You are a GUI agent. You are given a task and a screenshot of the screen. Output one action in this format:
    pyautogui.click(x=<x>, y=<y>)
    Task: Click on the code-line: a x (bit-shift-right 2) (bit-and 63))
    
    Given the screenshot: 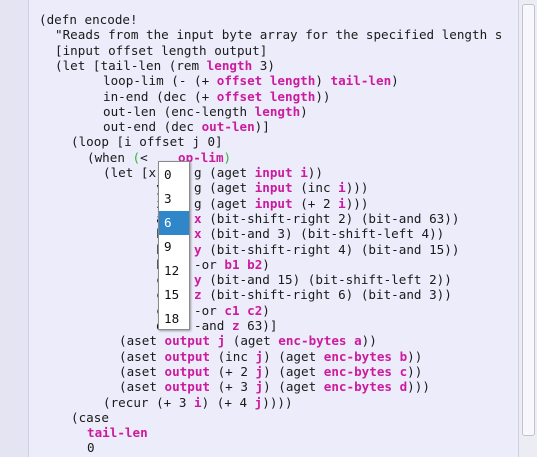 What is the action you would take?
    pyautogui.click(x=281, y=218)
    